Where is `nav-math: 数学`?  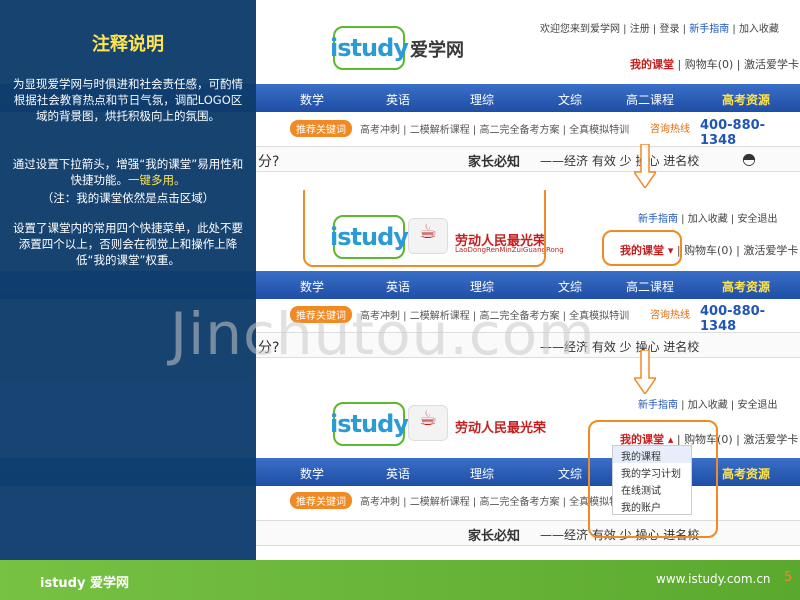 nav-math: 数学 is located at coordinates (312, 99).